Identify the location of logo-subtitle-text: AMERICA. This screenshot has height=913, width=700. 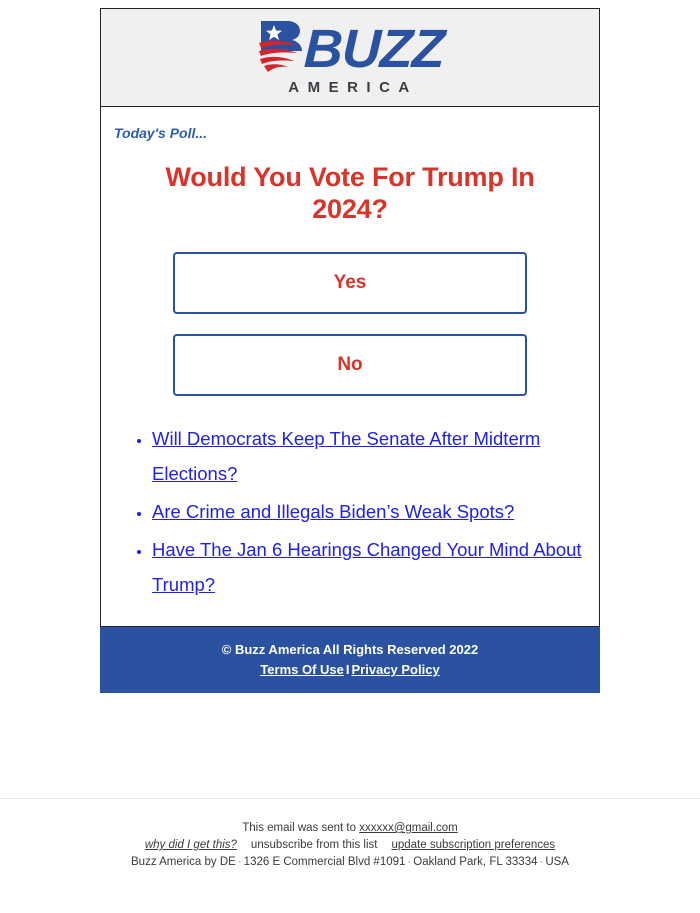
(353, 87).